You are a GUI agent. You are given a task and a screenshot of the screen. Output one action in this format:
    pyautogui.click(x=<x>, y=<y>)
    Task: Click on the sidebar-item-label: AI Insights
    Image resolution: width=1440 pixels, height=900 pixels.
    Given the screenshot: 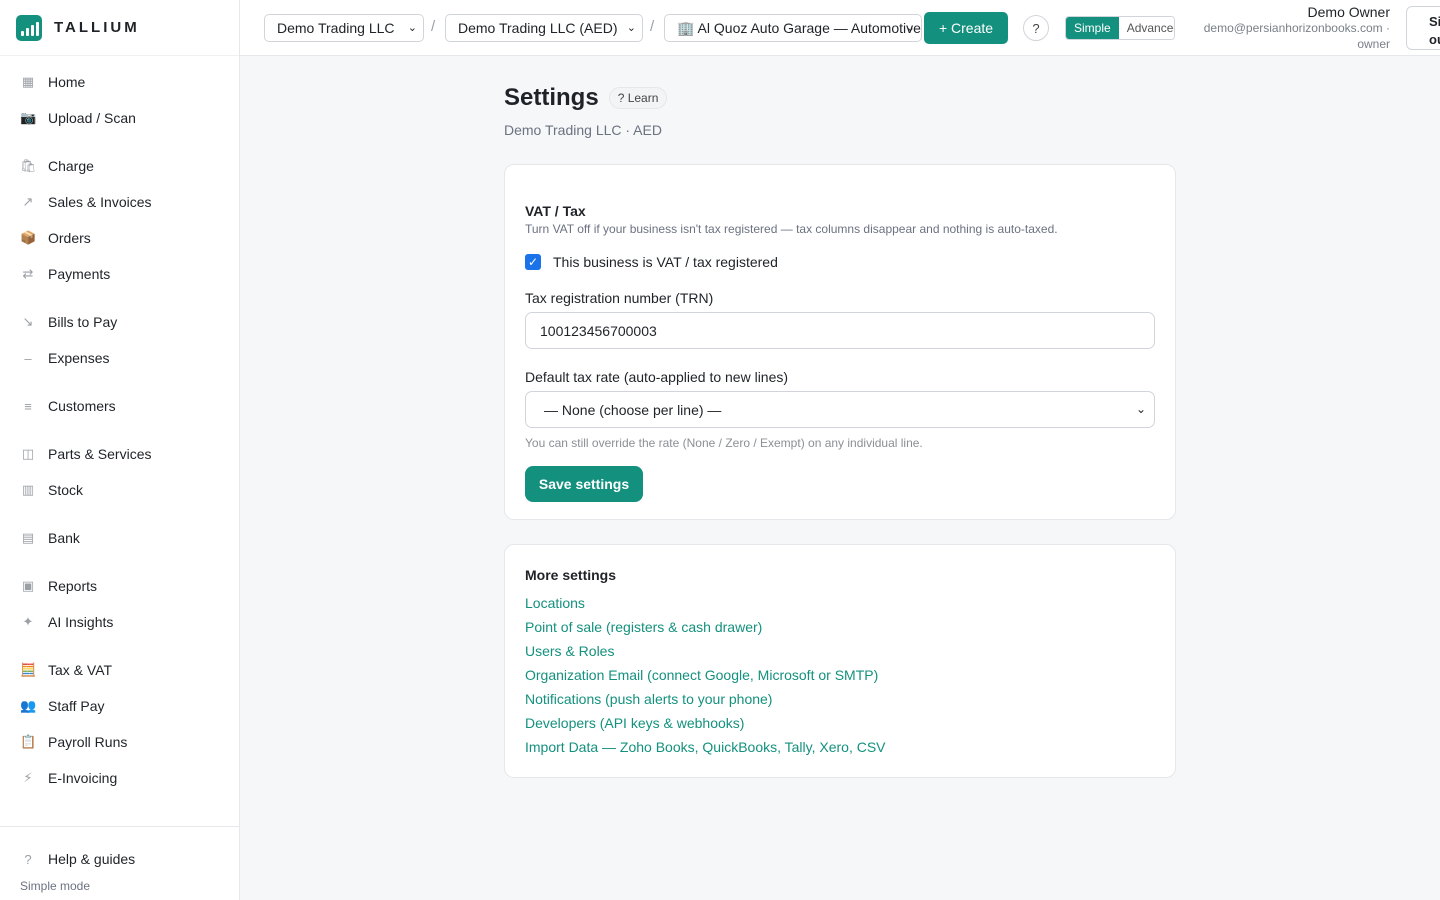 What is the action you would take?
    pyautogui.click(x=81, y=622)
    